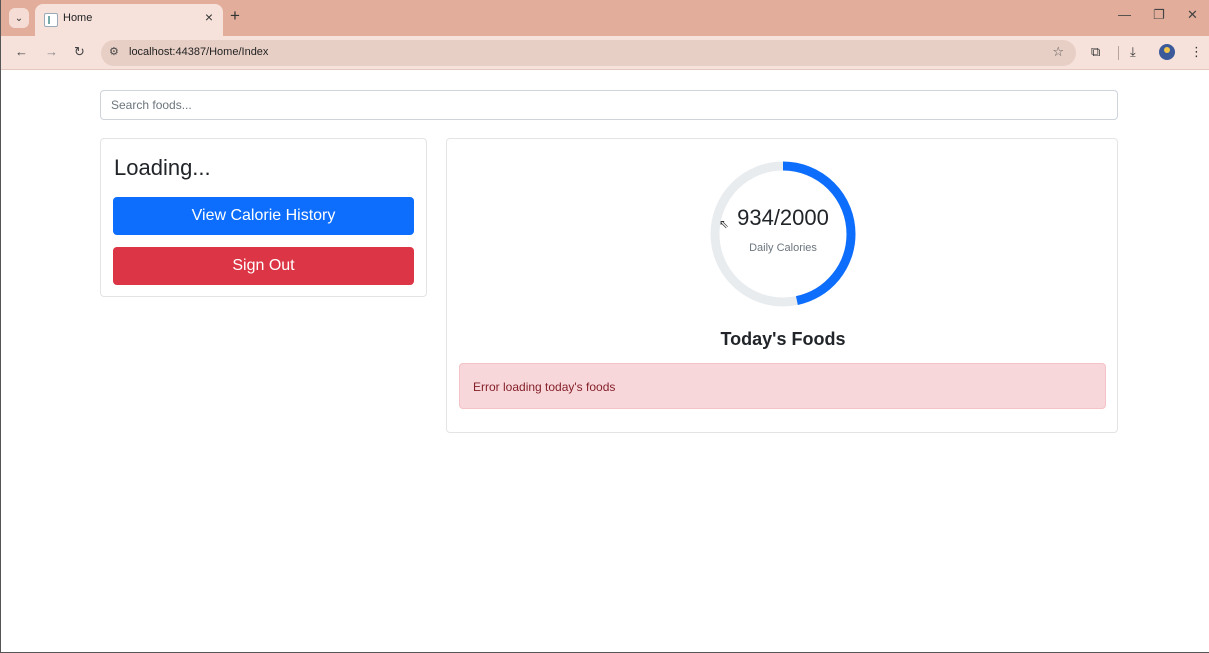  Describe the element at coordinates (263, 266) in the screenshot. I see `sign-out-button: Sign Out` at that location.